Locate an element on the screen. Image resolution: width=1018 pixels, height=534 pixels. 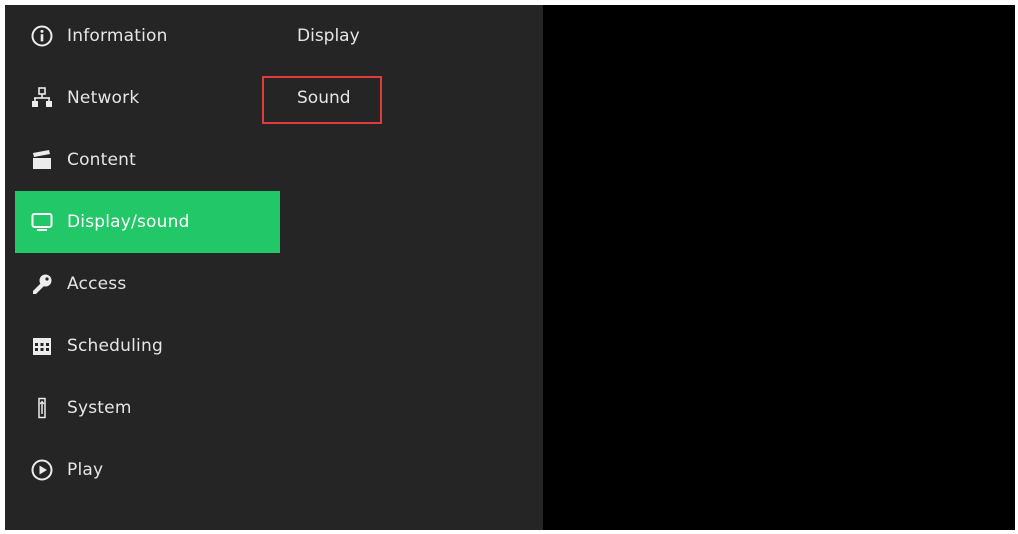
menu-item-scheduling: Scheduling is located at coordinates (147, 346).